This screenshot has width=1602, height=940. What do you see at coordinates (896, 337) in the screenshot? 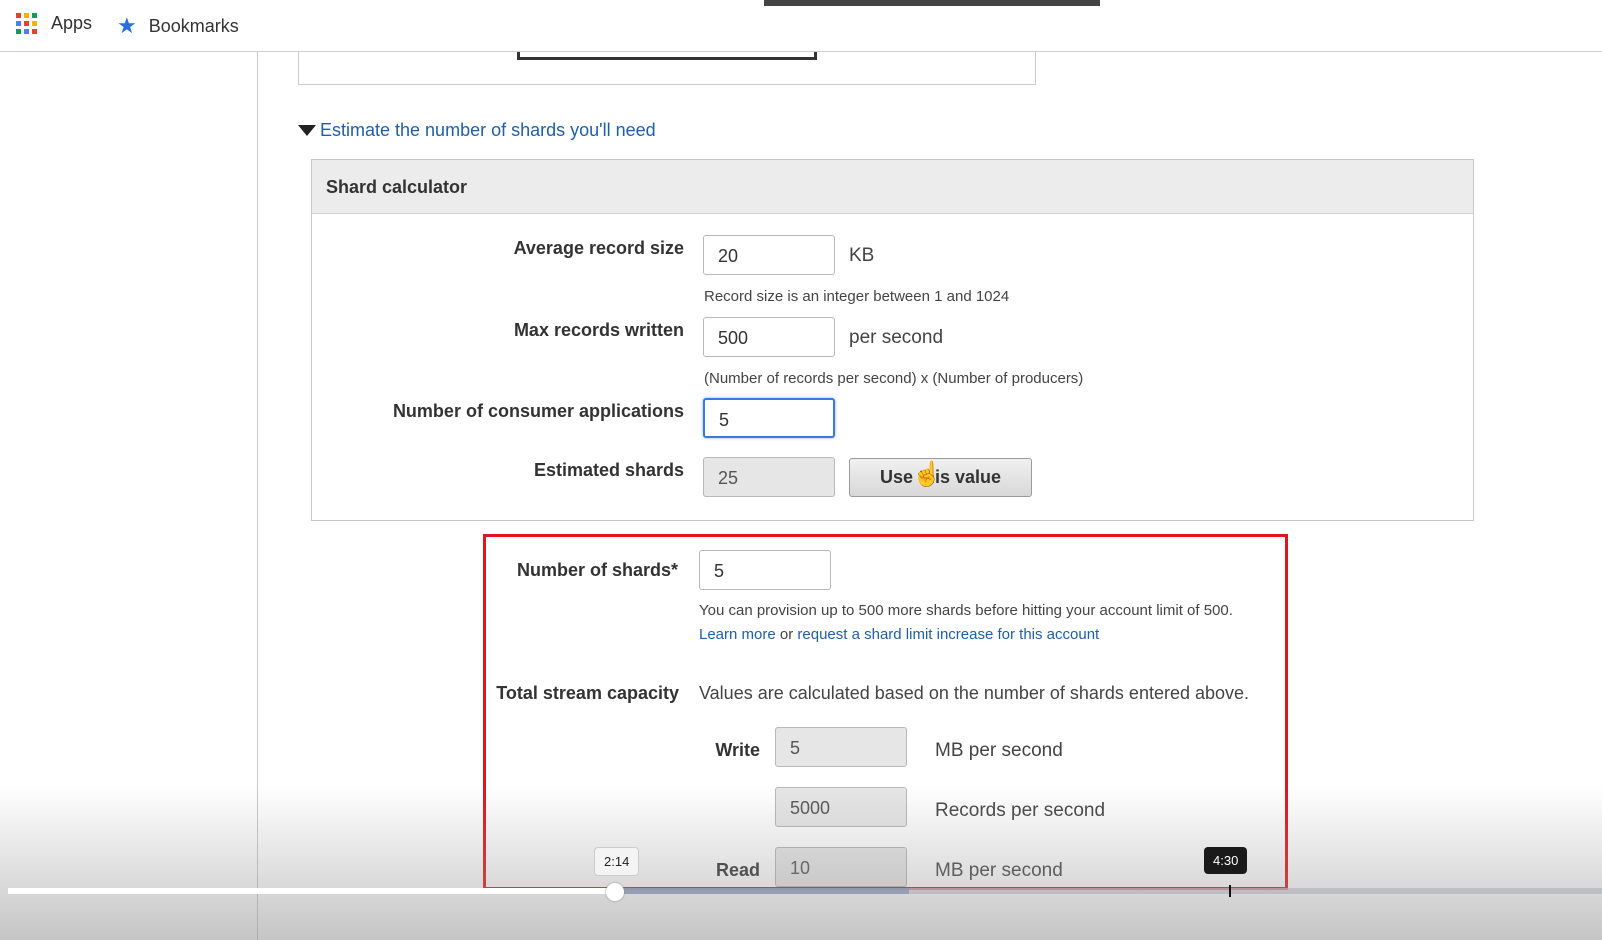
I see `max-records-unit: per second` at bounding box center [896, 337].